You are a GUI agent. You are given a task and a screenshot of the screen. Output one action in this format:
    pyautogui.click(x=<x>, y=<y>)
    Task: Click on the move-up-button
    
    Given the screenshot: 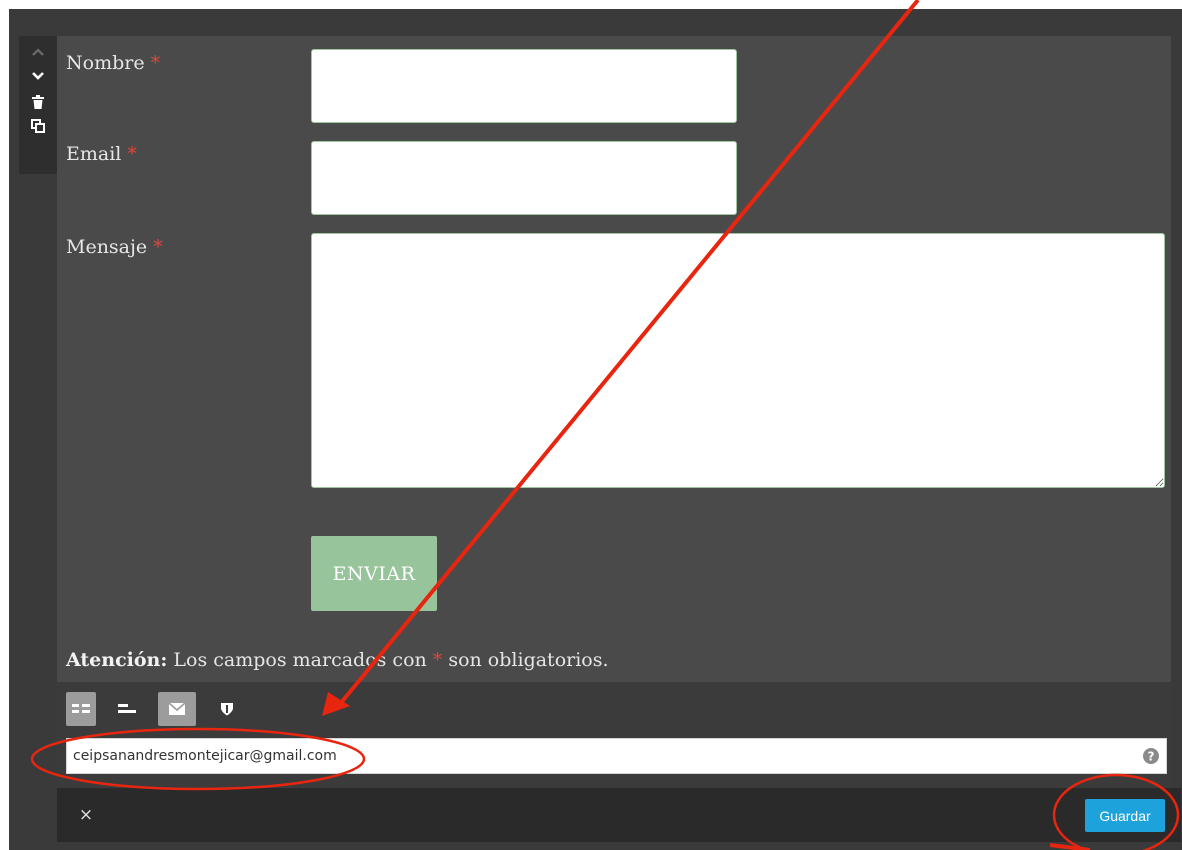 What is the action you would take?
    pyautogui.click(x=38, y=52)
    